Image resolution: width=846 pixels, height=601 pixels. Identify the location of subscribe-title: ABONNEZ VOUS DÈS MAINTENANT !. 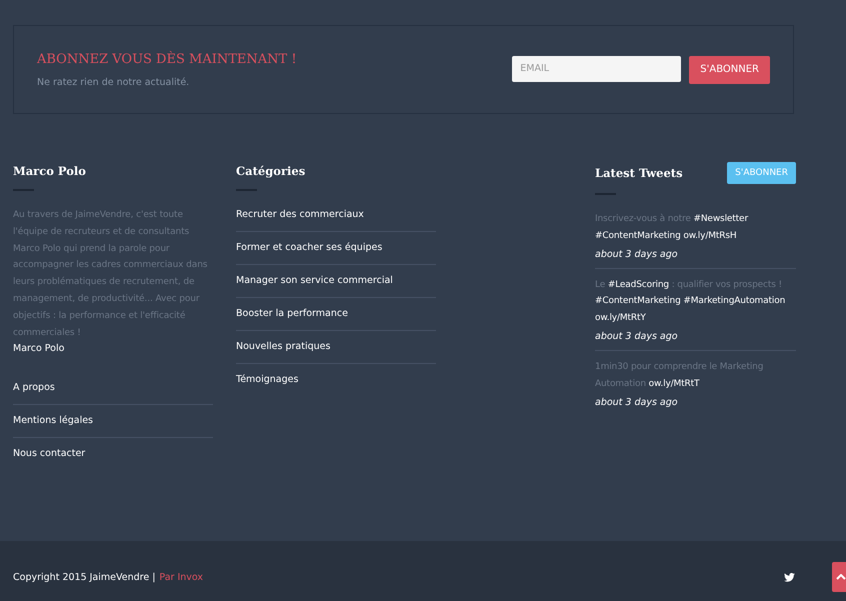
(167, 59).